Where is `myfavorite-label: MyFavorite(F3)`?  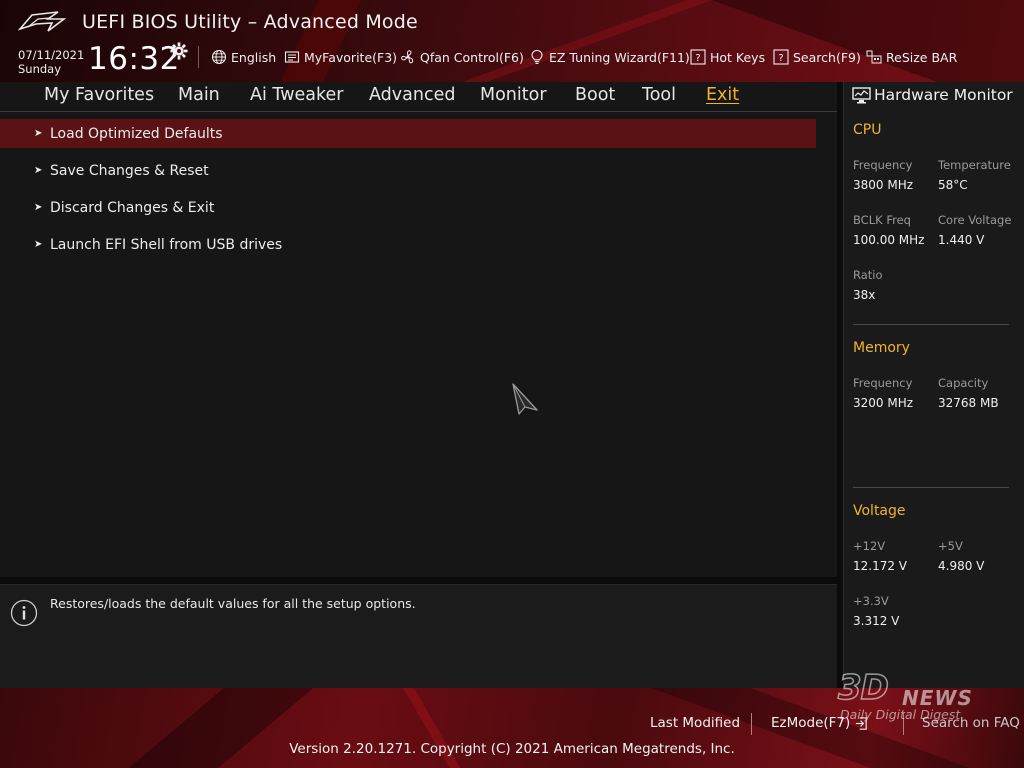 myfavorite-label: MyFavorite(F3) is located at coordinates (351, 57).